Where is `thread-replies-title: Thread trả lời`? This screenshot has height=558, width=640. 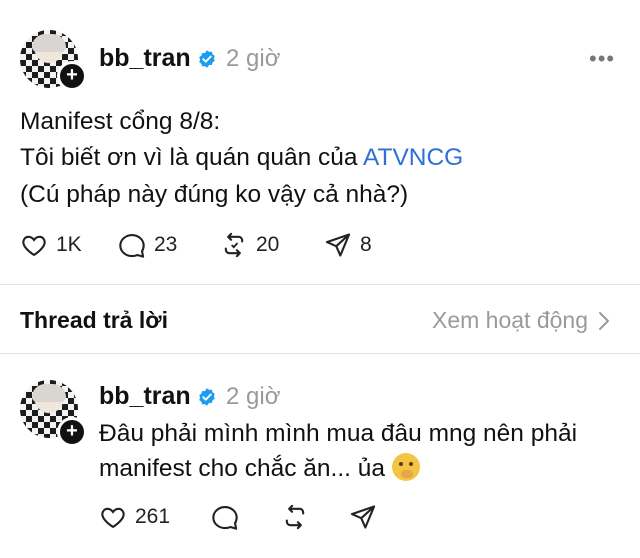 thread-replies-title: Thread trả lời is located at coordinates (94, 320).